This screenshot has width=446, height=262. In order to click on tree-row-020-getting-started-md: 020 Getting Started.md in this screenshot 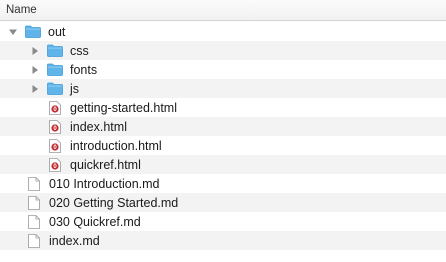, I will do `click(223, 202)`.